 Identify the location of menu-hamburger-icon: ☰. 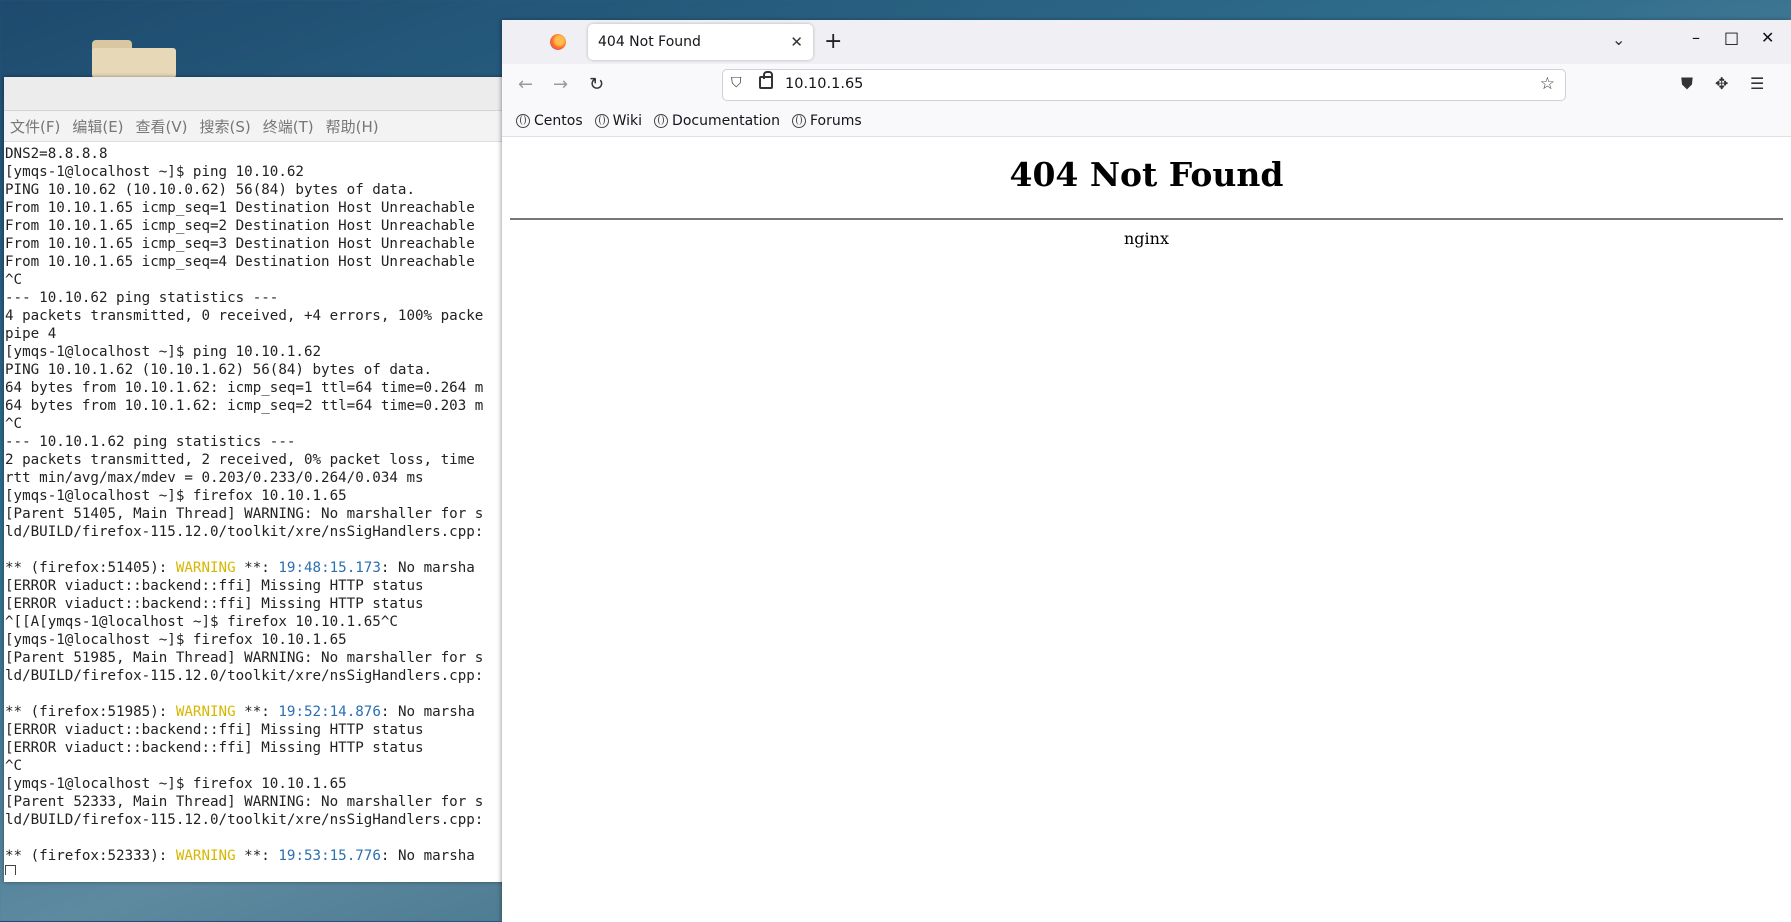
(1757, 83).